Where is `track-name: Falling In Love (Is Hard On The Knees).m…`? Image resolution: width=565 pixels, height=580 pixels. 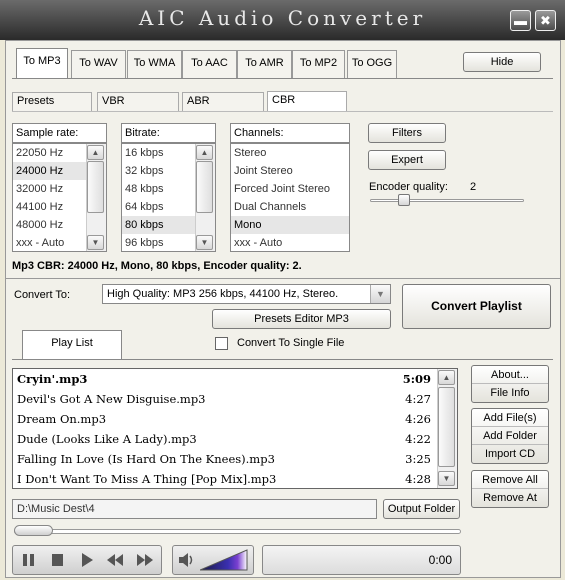 track-name: Falling In Love (Is Hard On The Knees).m… is located at coordinates (146, 459).